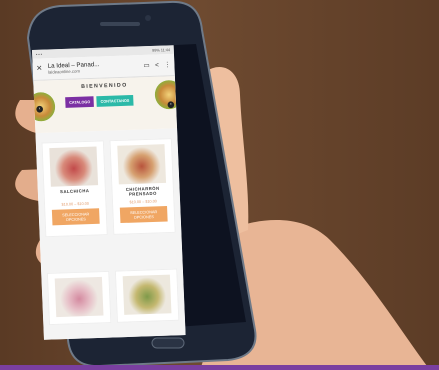 This screenshot has width=439, height=370. I want to click on more-icon: ⋮, so click(167, 65).